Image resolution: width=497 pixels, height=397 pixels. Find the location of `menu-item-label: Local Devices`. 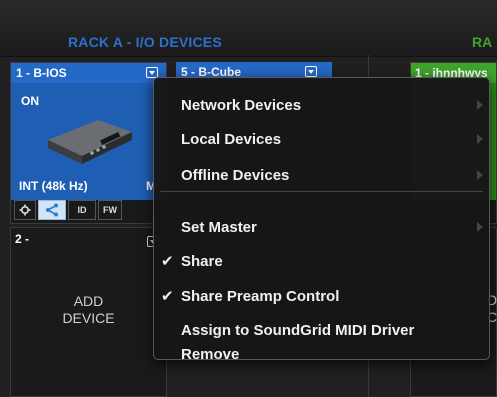

menu-item-label: Local Devices is located at coordinates (231, 139).